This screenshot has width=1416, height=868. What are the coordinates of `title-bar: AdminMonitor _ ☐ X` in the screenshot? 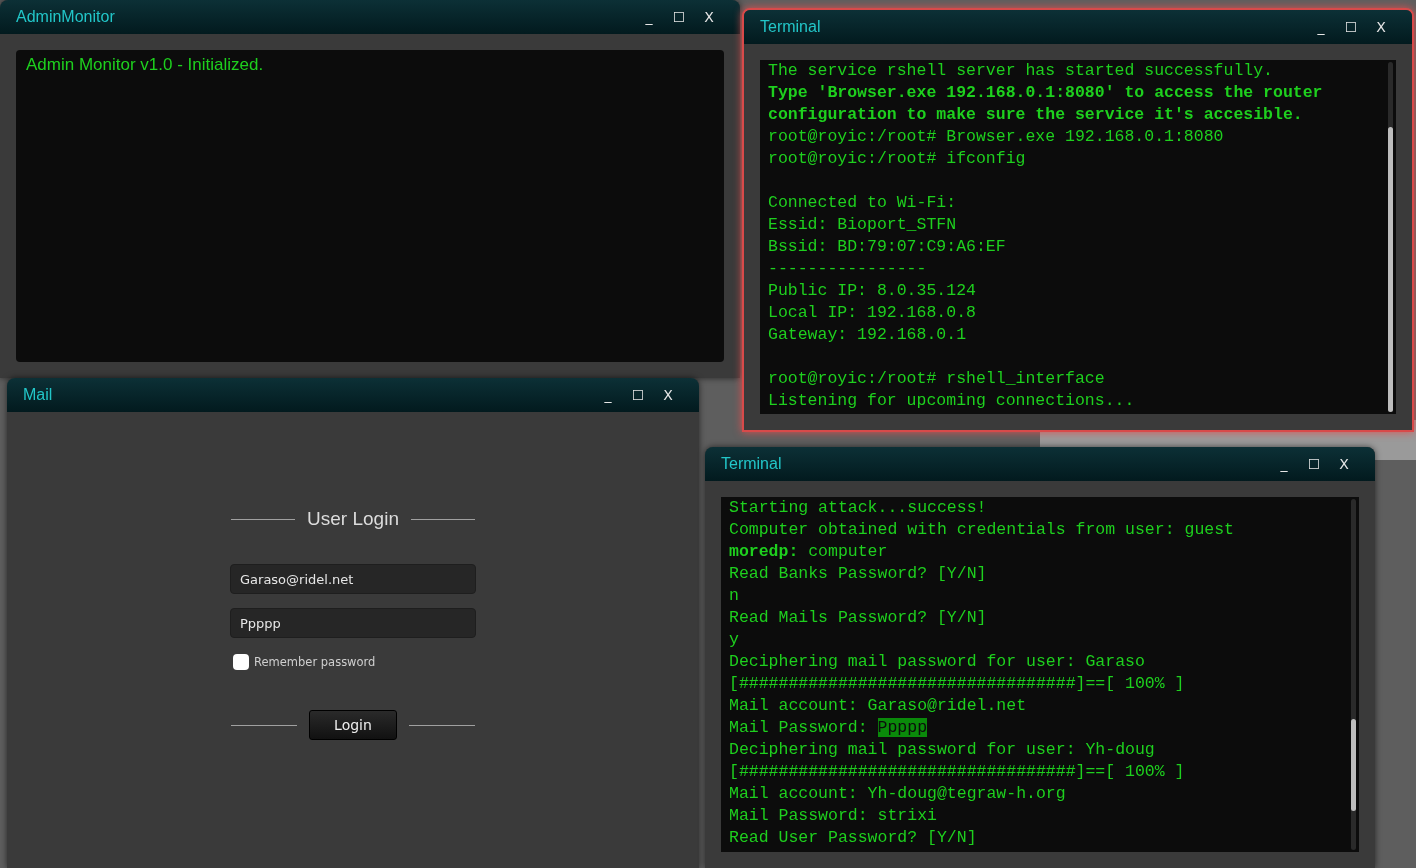 It's located at (370, 17).